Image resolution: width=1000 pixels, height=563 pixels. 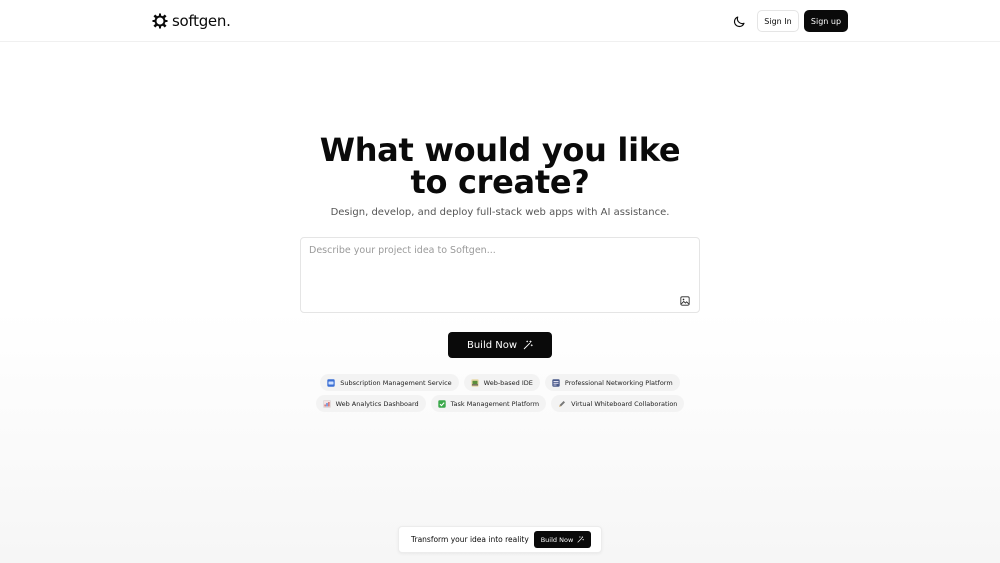 What do you see at coordinates (499, 265) in the screenshot?
I see `project-idea-input` at bounding box center [499, 265].